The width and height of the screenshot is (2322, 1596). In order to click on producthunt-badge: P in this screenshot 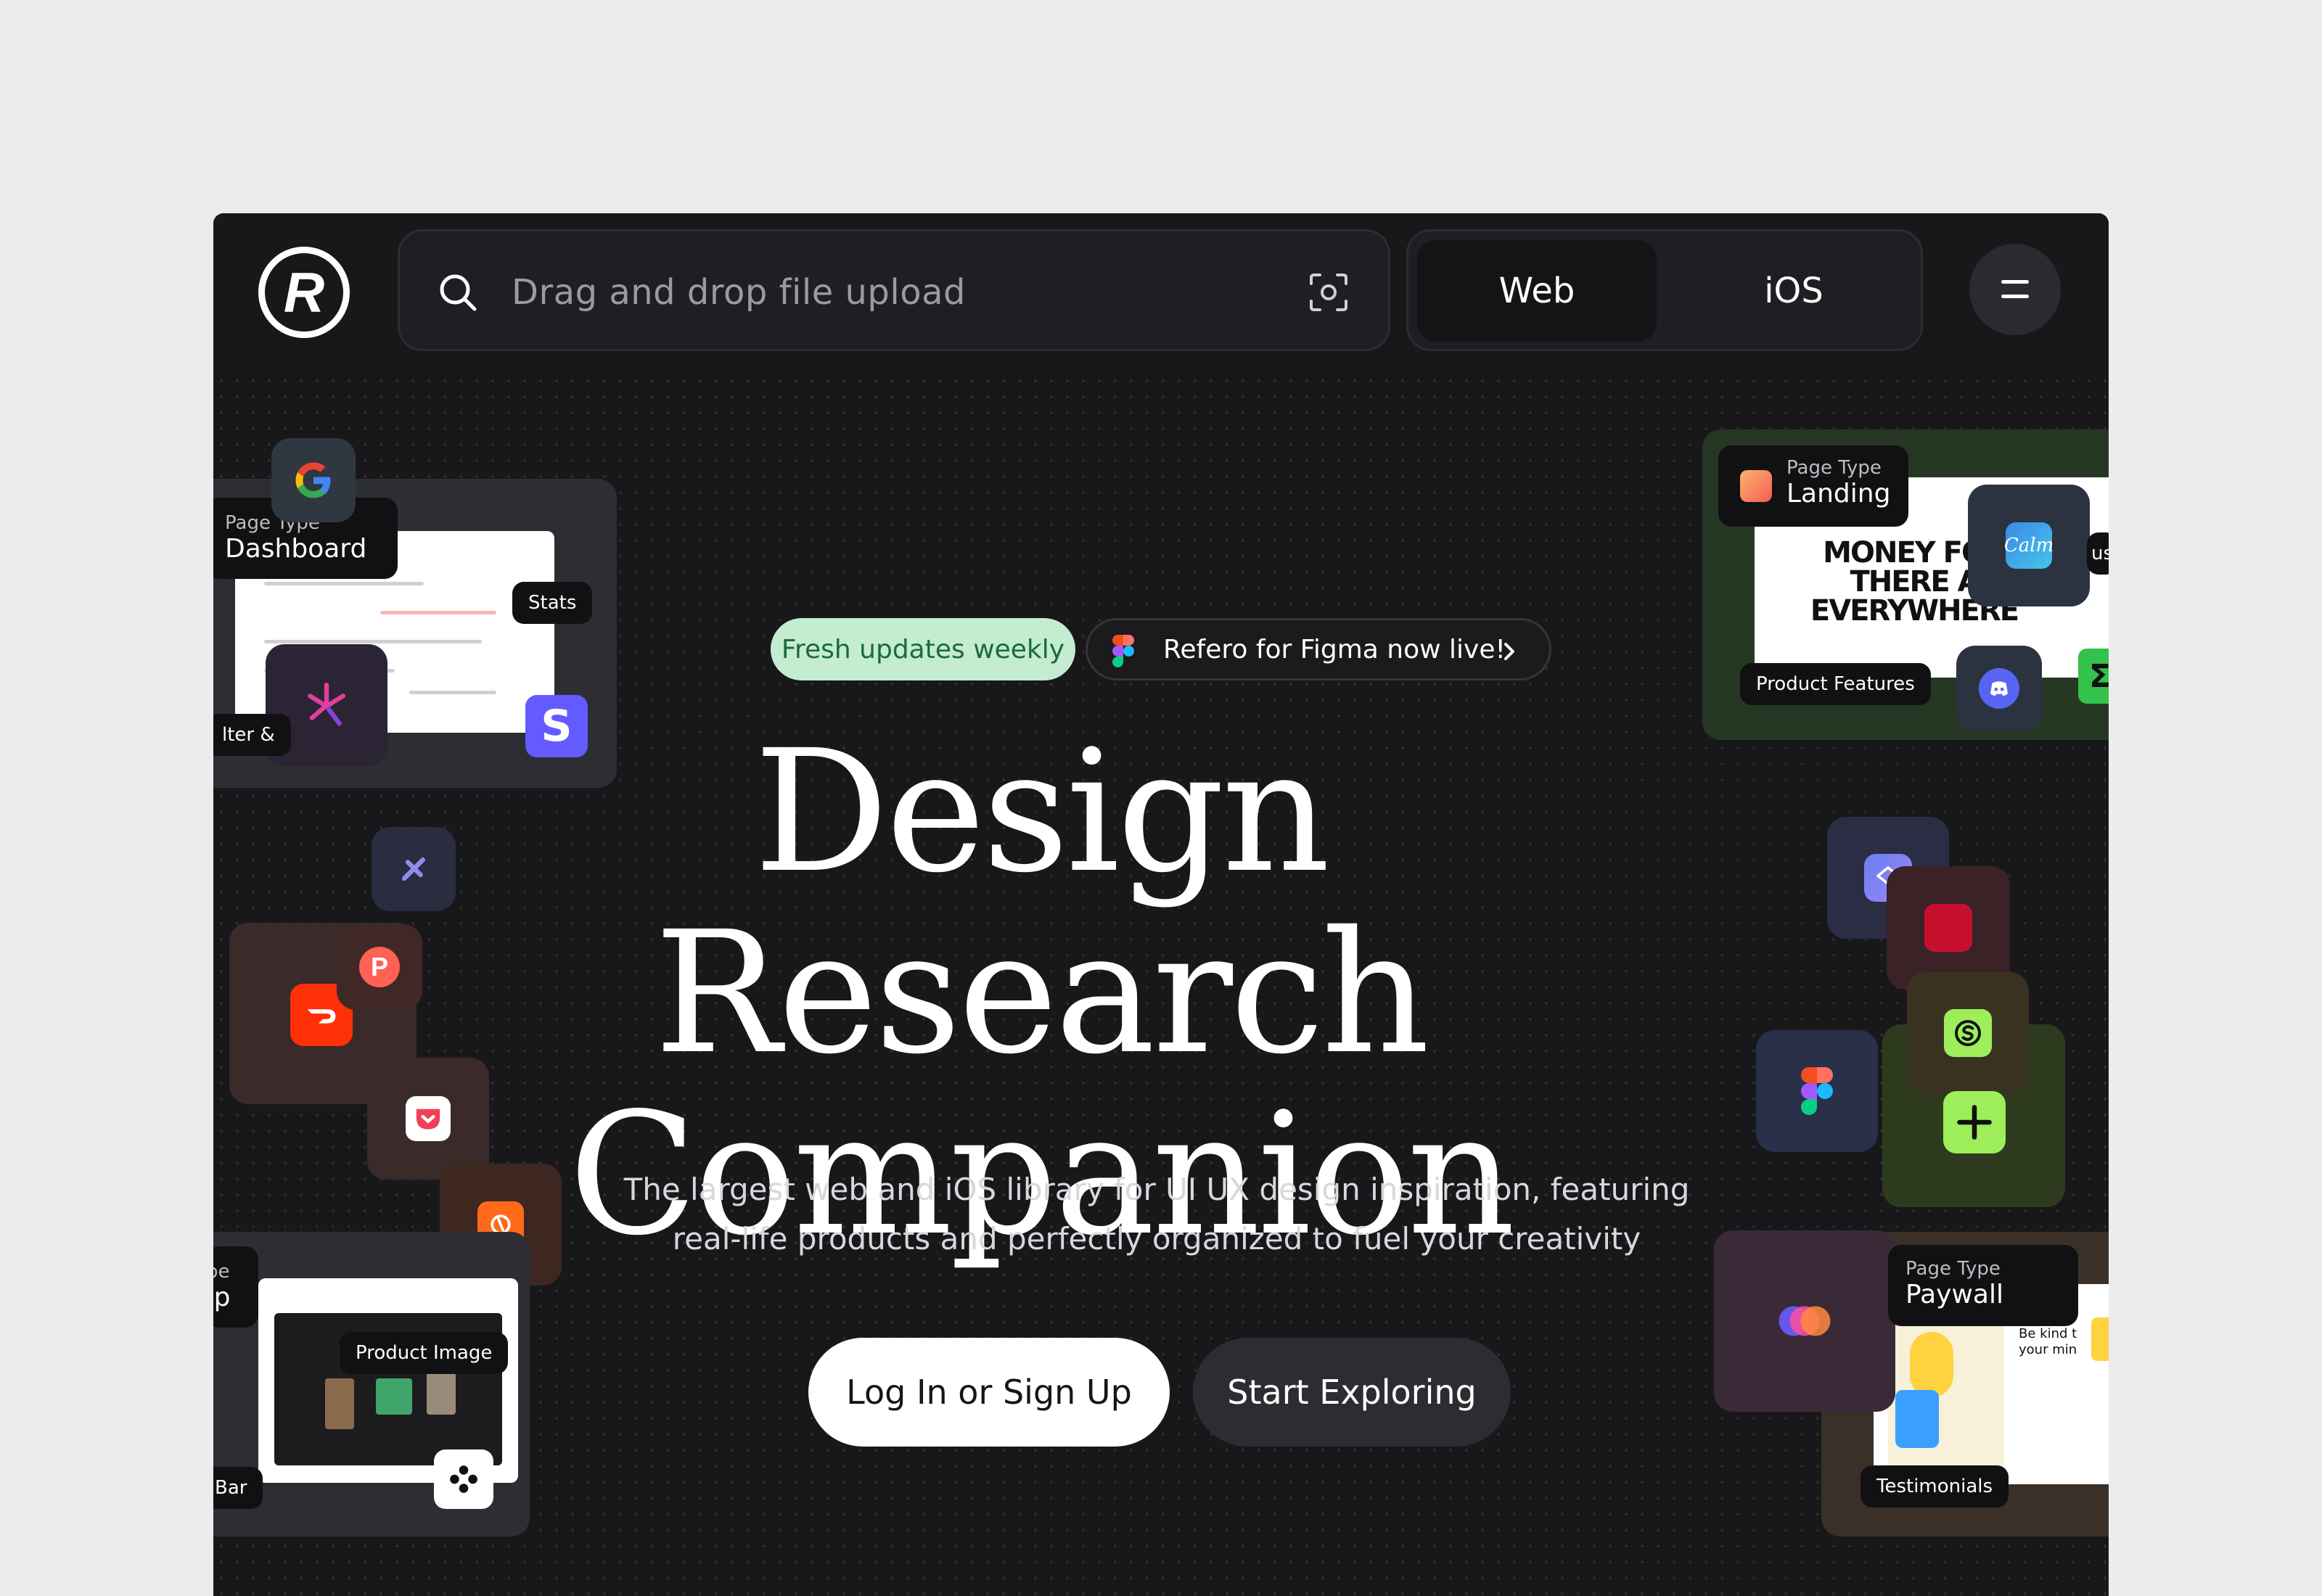, I will do `click(379, 967)`.